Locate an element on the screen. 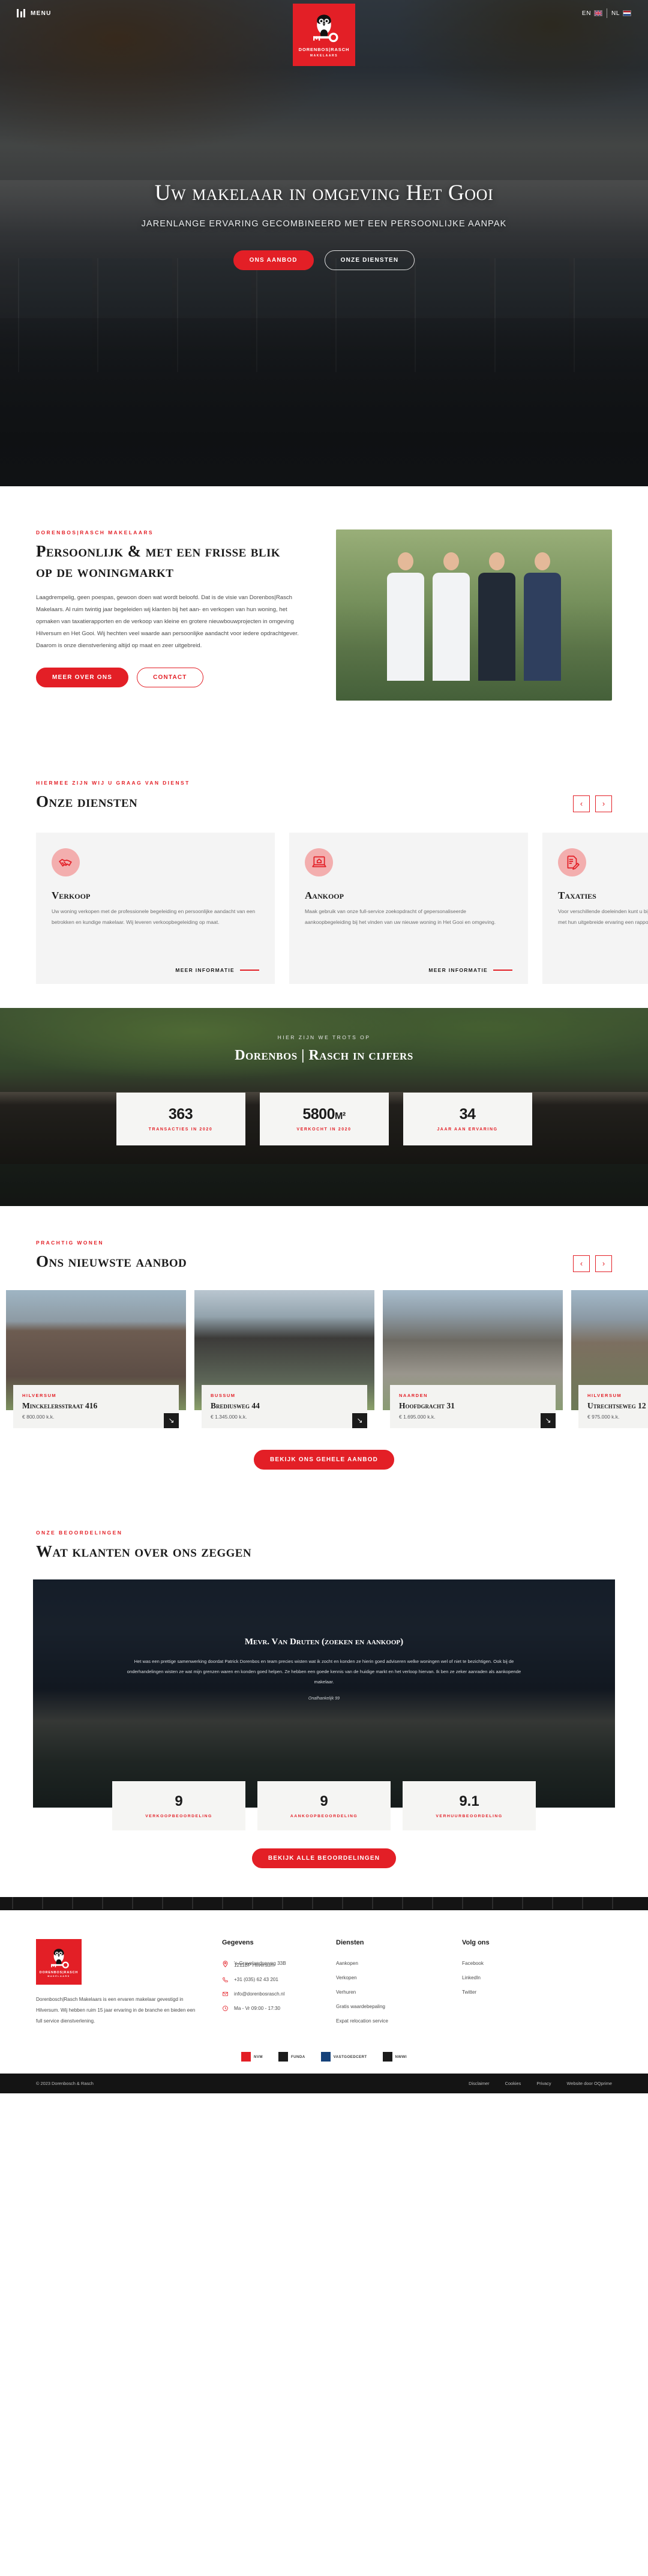 The image size is (648, 2576). lang-nl-label: NL is located at coordinates (616, 13).